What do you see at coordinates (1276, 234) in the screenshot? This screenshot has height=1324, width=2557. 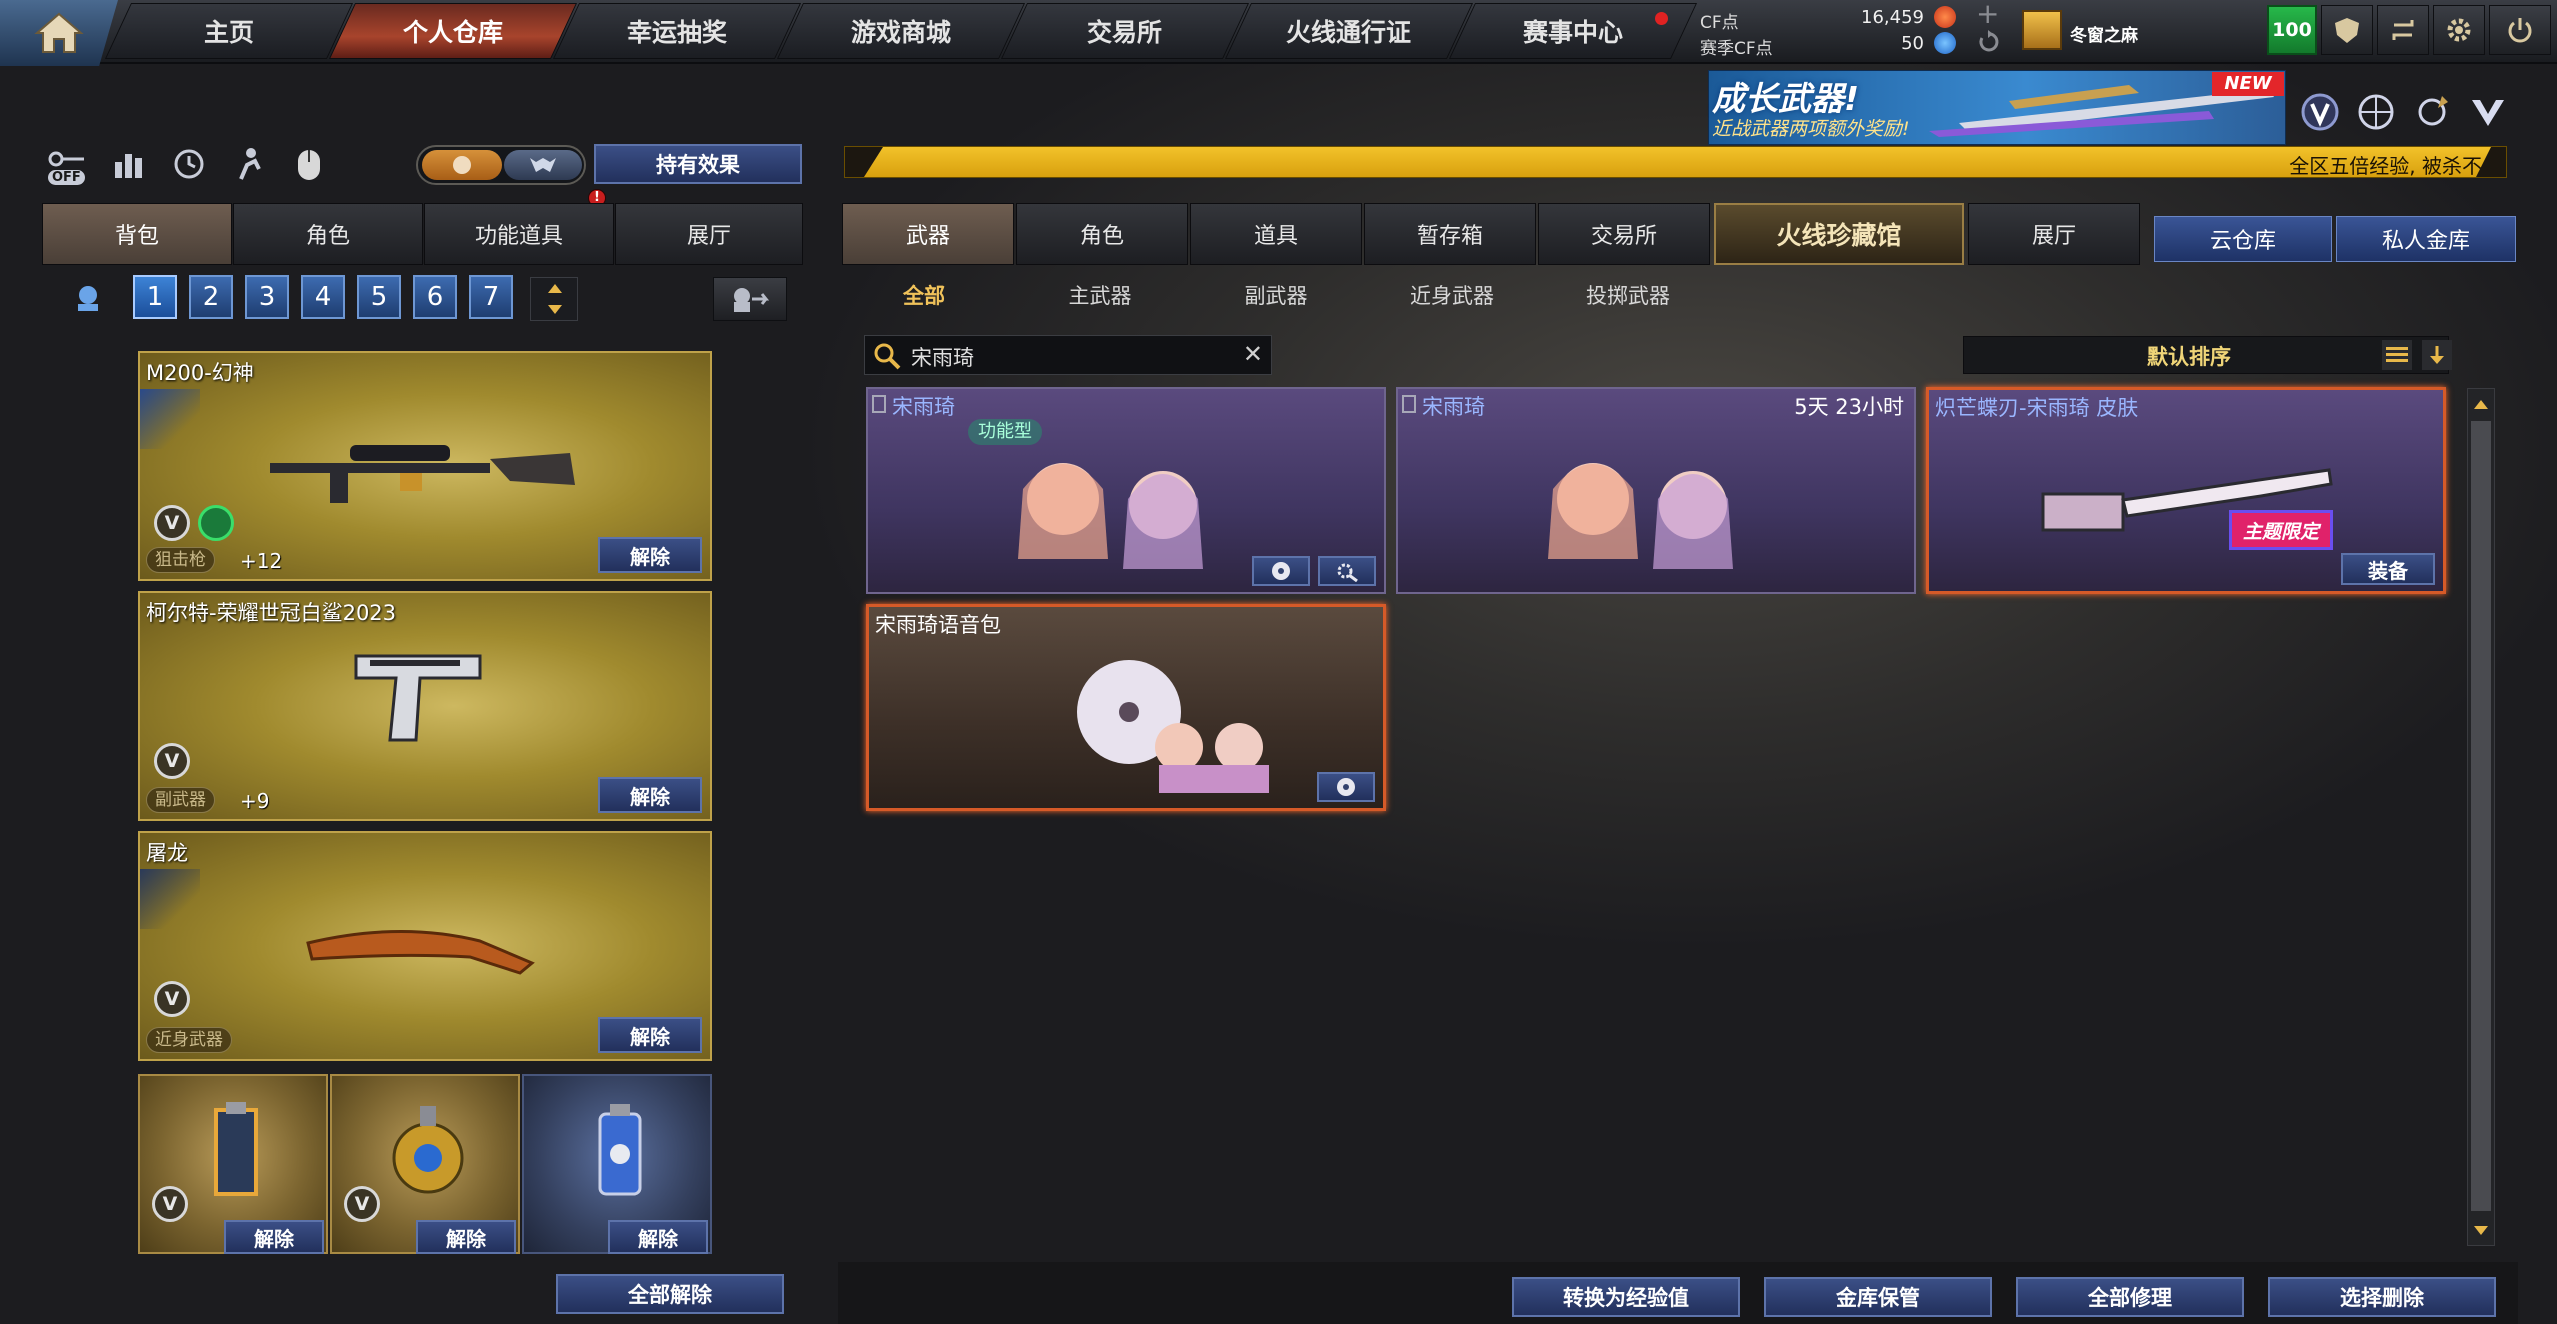 I see `tab-items: 道具` at bounding box center [1276, 234].